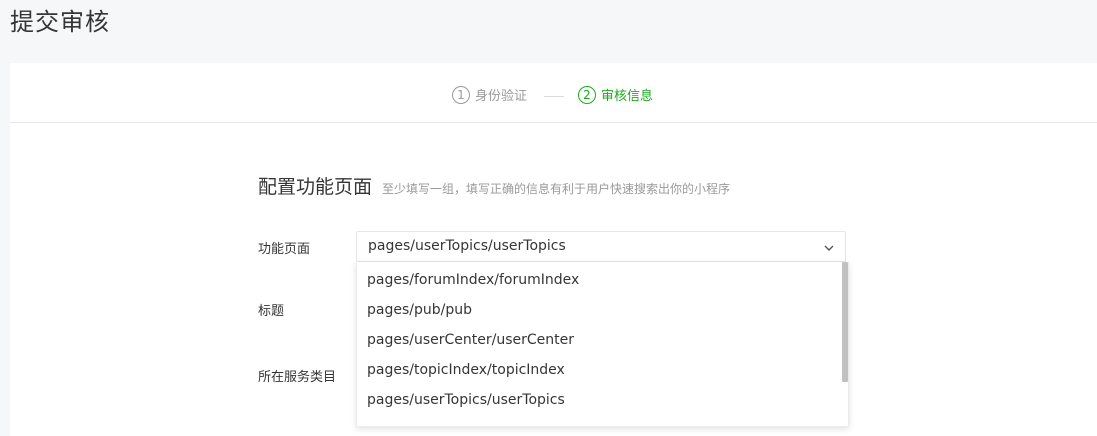 The height and width of the screenshot is (436, 1097). I want to click on dropdown-option: pages/topicIndex/topicIndex, so click(466, 370).